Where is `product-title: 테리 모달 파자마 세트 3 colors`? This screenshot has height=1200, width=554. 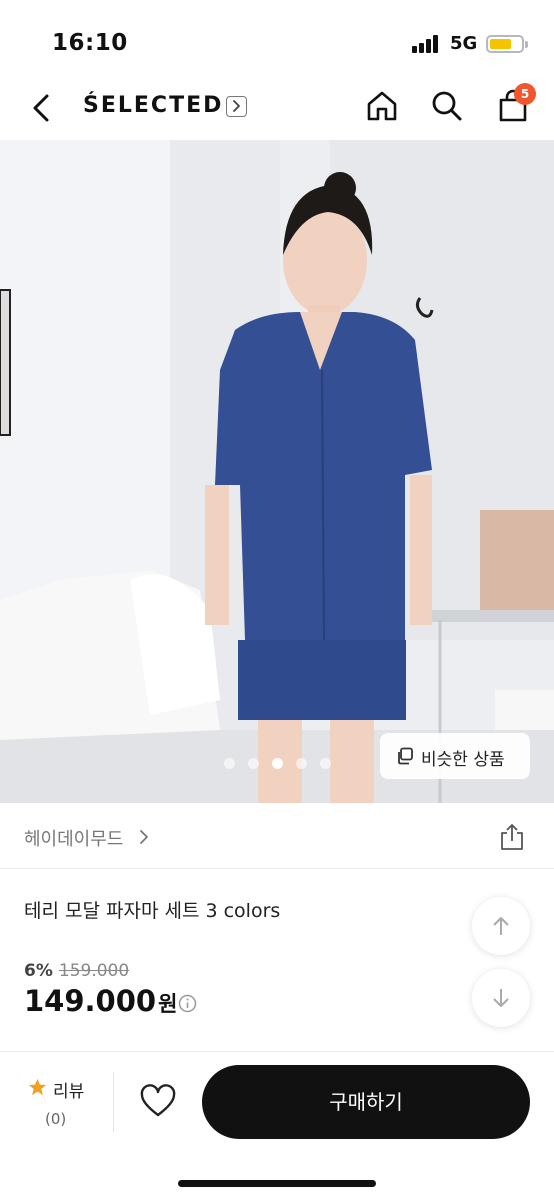
product-title: 테리 모달 파자마 세트 3 colors is located at coordinates (152, 911).